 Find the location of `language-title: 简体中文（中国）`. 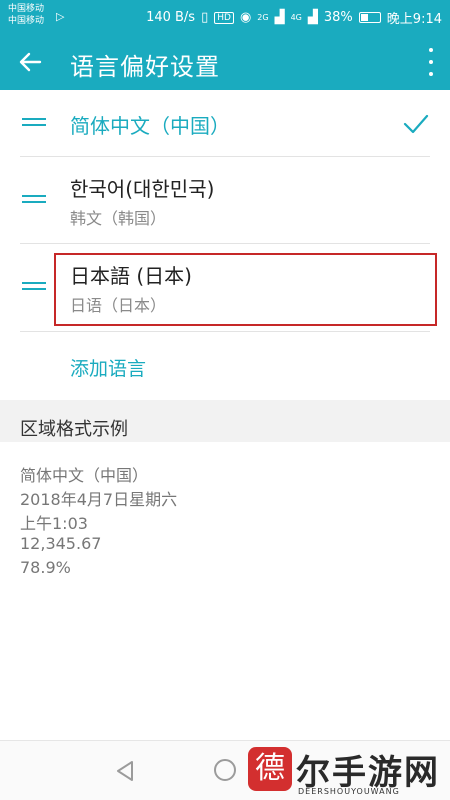

language-title: 简体中文（中国） is located at coordinates (150, 126).